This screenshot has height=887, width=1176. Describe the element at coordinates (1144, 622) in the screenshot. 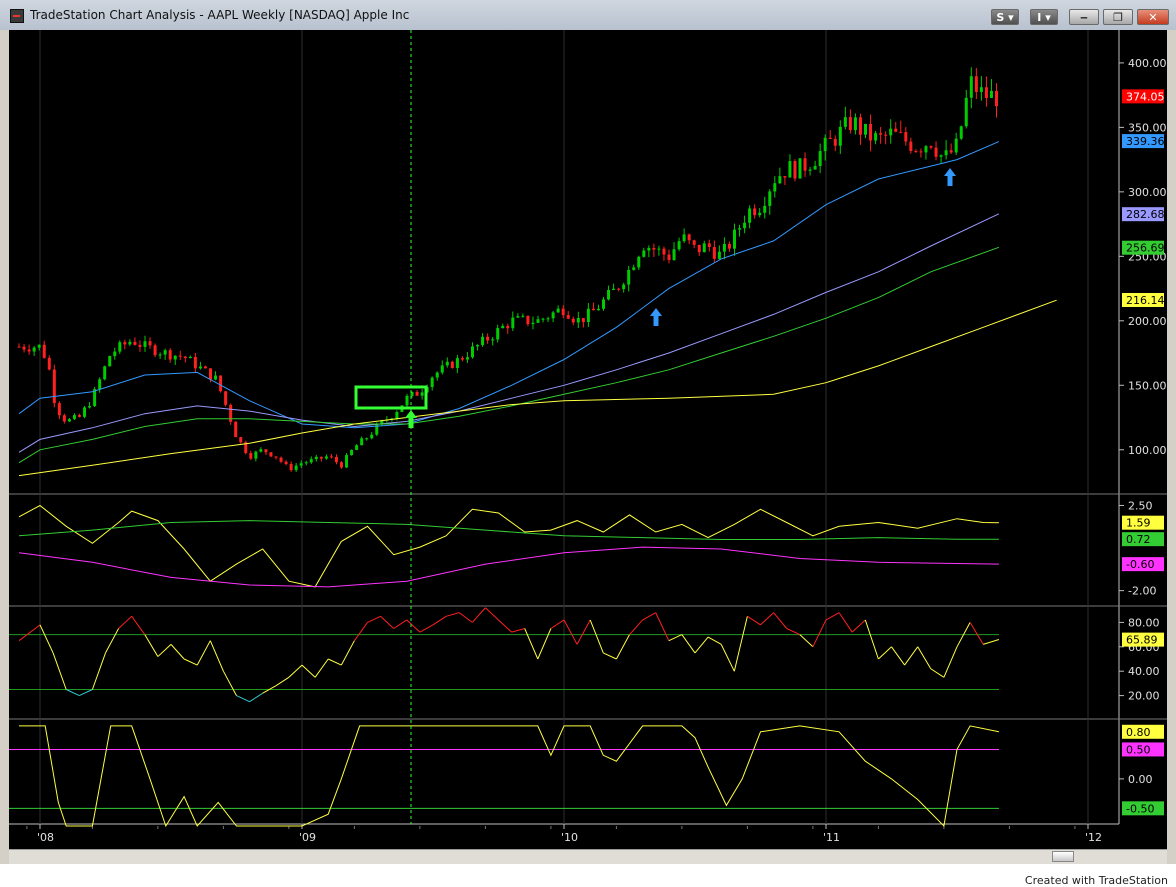

I see `y-tick-label: 80.00` at that location.